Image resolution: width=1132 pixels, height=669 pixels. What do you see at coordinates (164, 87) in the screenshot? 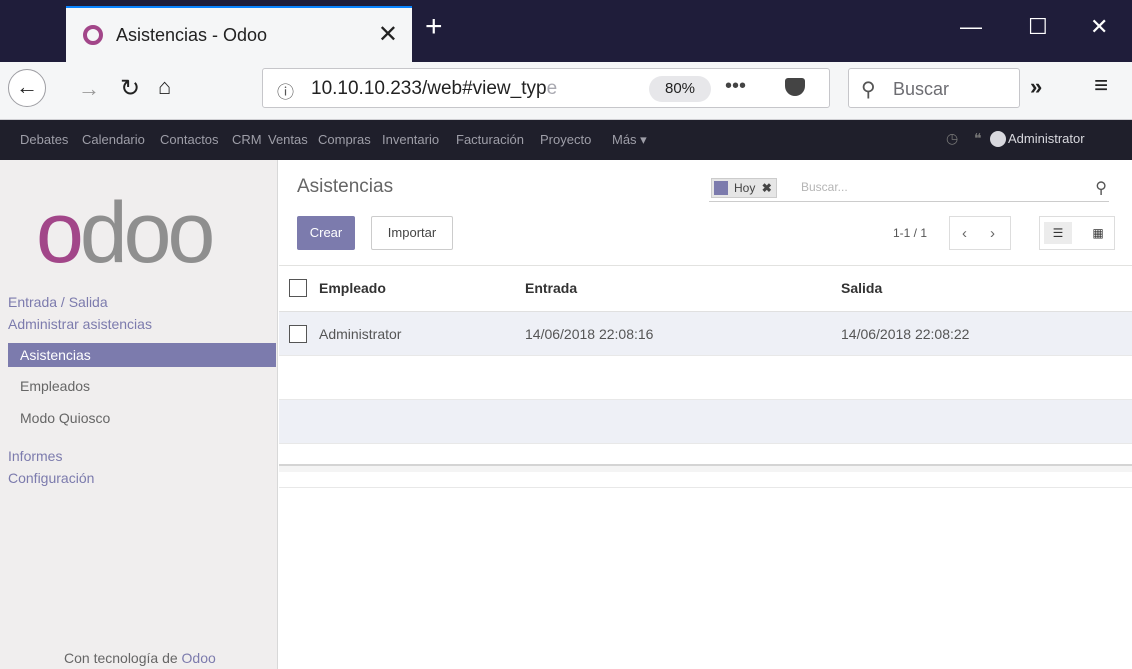
I see `home-icon: ⌂` at bounding box center [164, 87].